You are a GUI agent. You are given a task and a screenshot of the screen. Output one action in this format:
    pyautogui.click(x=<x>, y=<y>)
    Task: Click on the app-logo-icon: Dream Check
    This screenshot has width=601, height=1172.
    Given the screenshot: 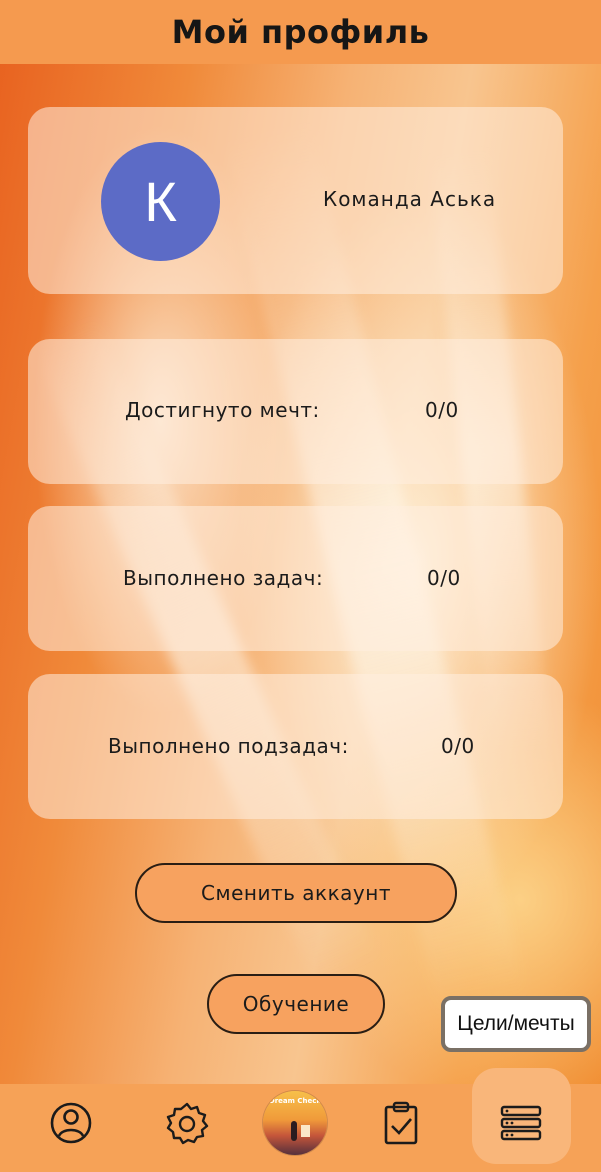 What is the action you would take?
    pyautogui.click(x=295, y=1123)
    